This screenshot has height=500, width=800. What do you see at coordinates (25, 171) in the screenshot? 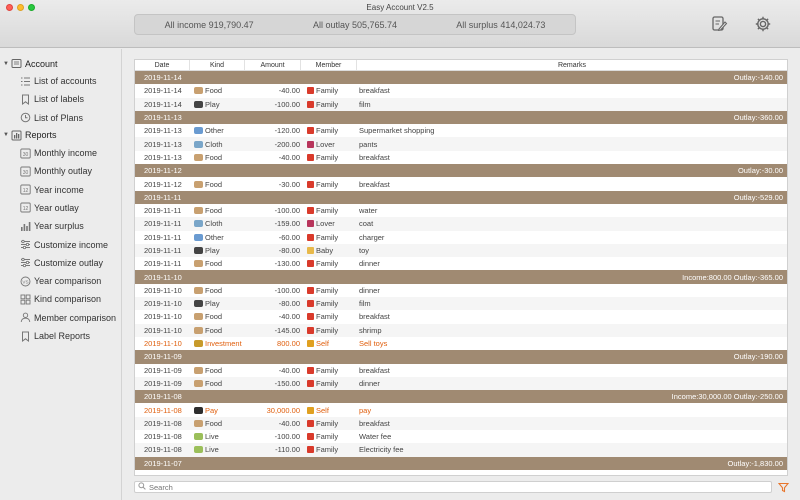
I see `calendar-30-icon: 30` at bounding box center [25, 171].